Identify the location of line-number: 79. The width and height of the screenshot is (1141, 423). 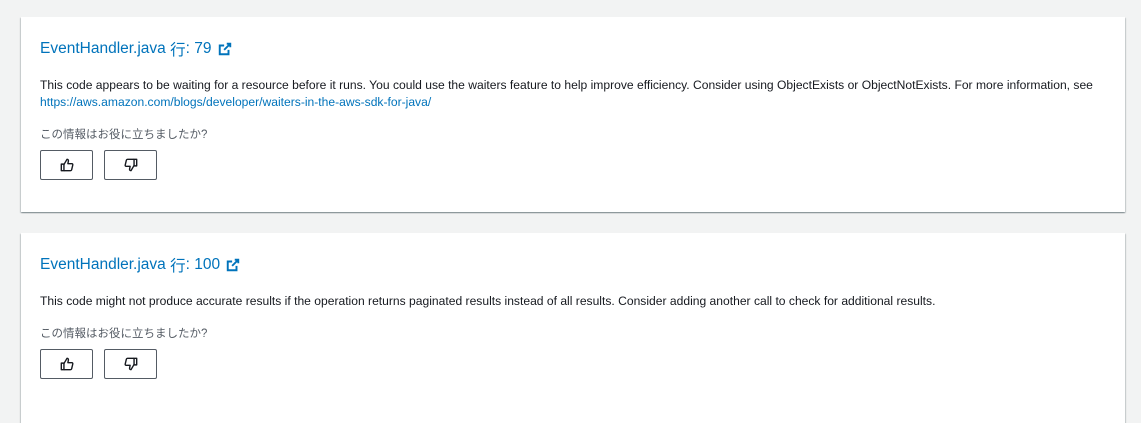
(203, 48).